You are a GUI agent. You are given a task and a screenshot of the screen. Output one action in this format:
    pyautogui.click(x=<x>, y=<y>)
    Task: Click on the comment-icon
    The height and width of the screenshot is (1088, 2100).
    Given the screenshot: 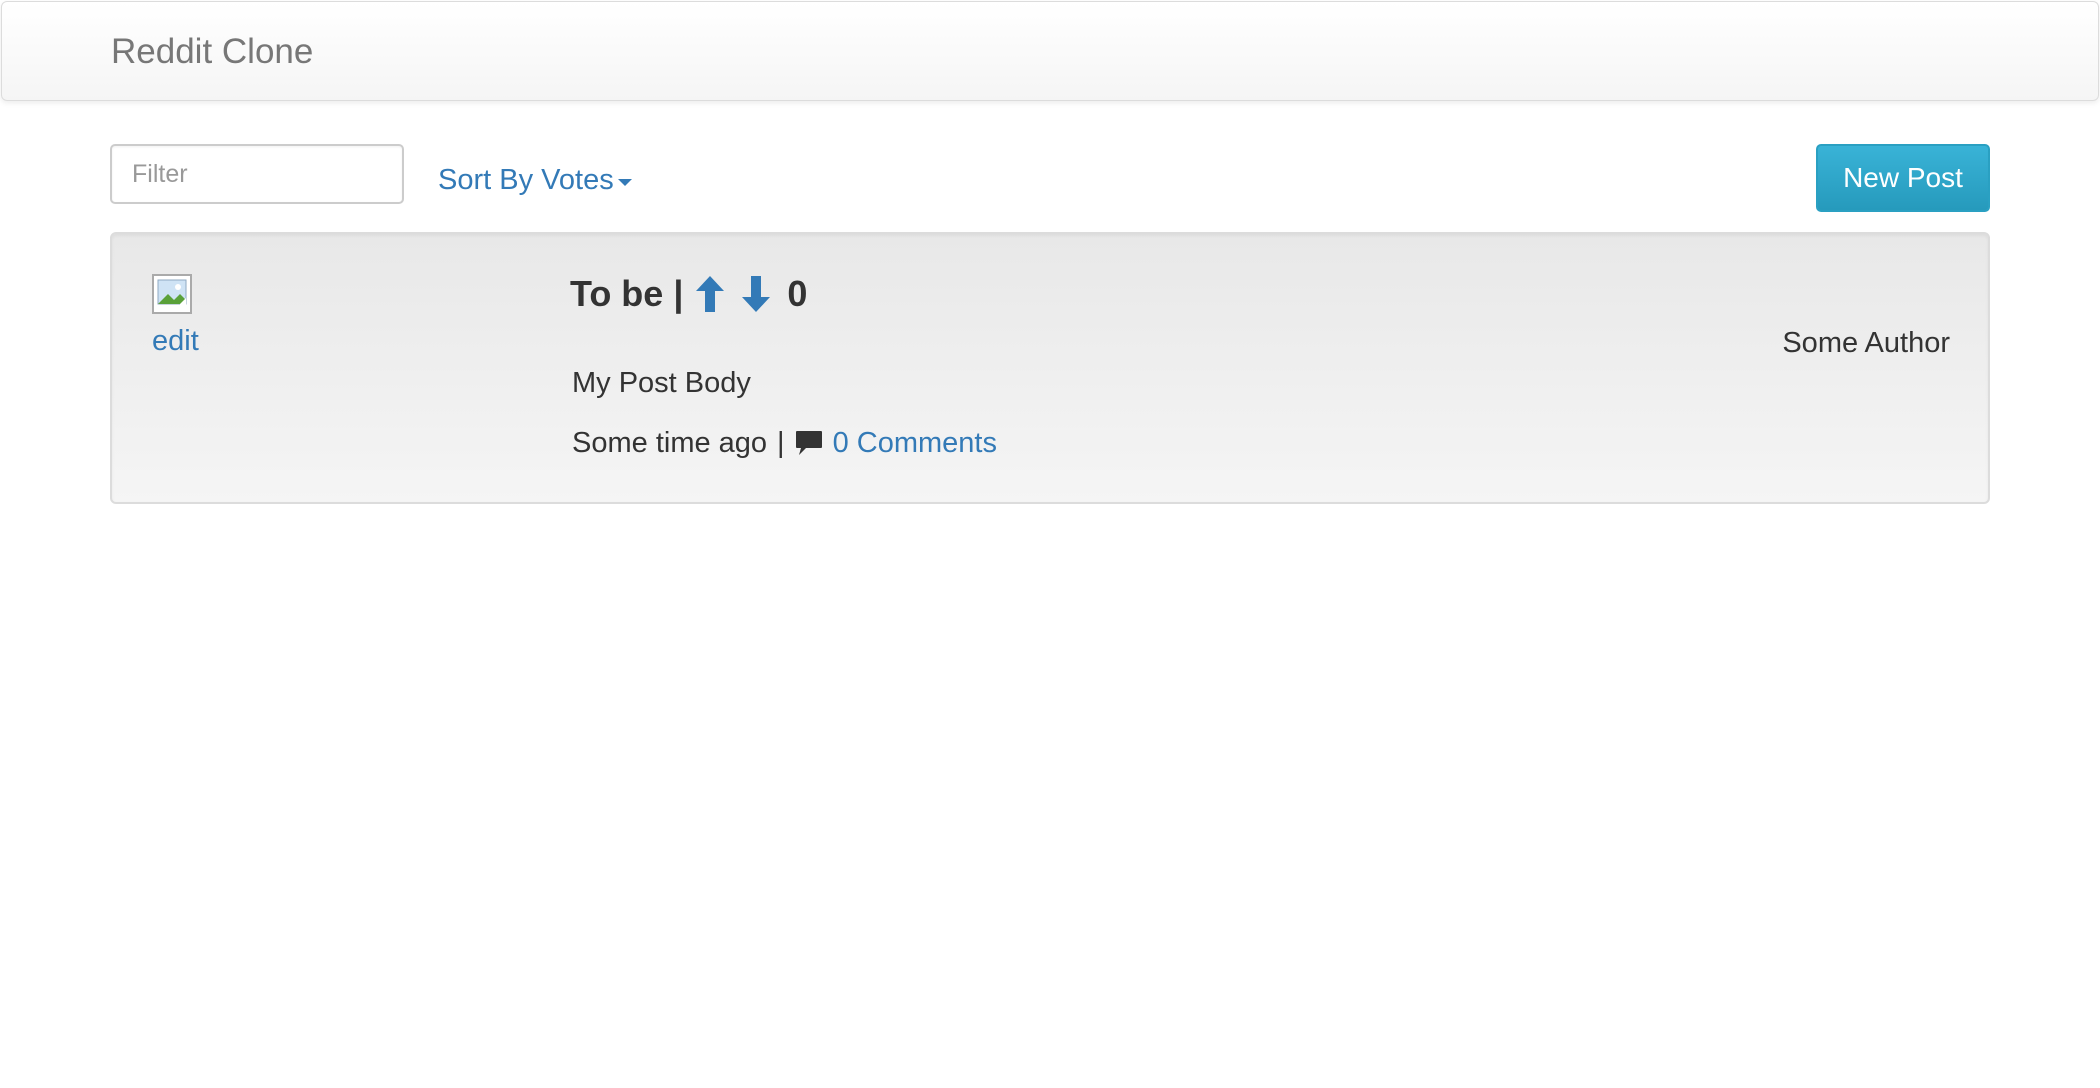 What is the action you would take?
    pyautogui.click(x=810, y=443)
    